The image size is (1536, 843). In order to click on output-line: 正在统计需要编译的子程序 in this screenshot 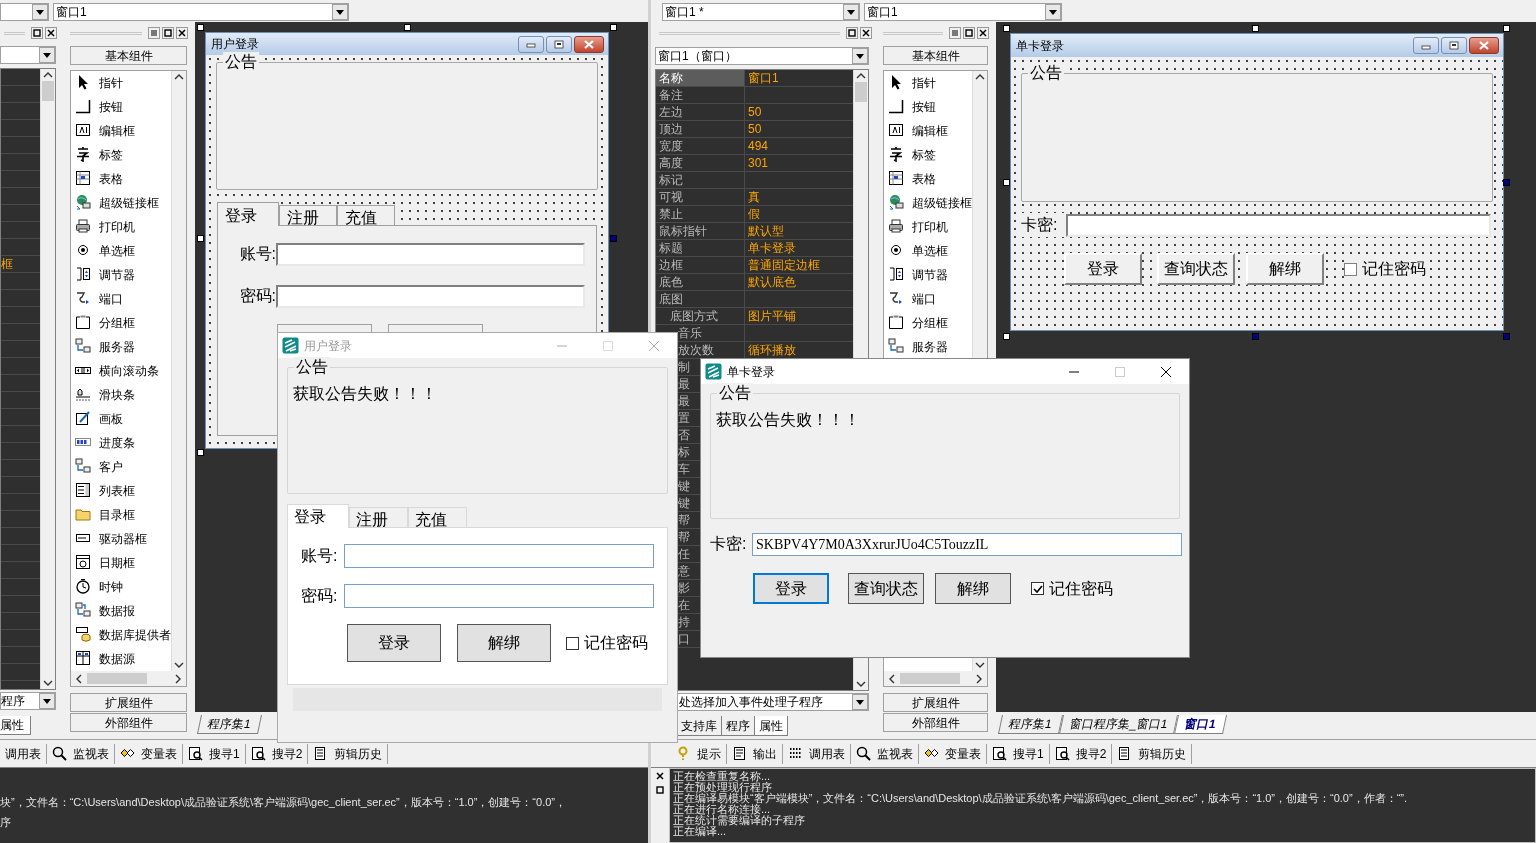, I will do `click(739, 820)`.